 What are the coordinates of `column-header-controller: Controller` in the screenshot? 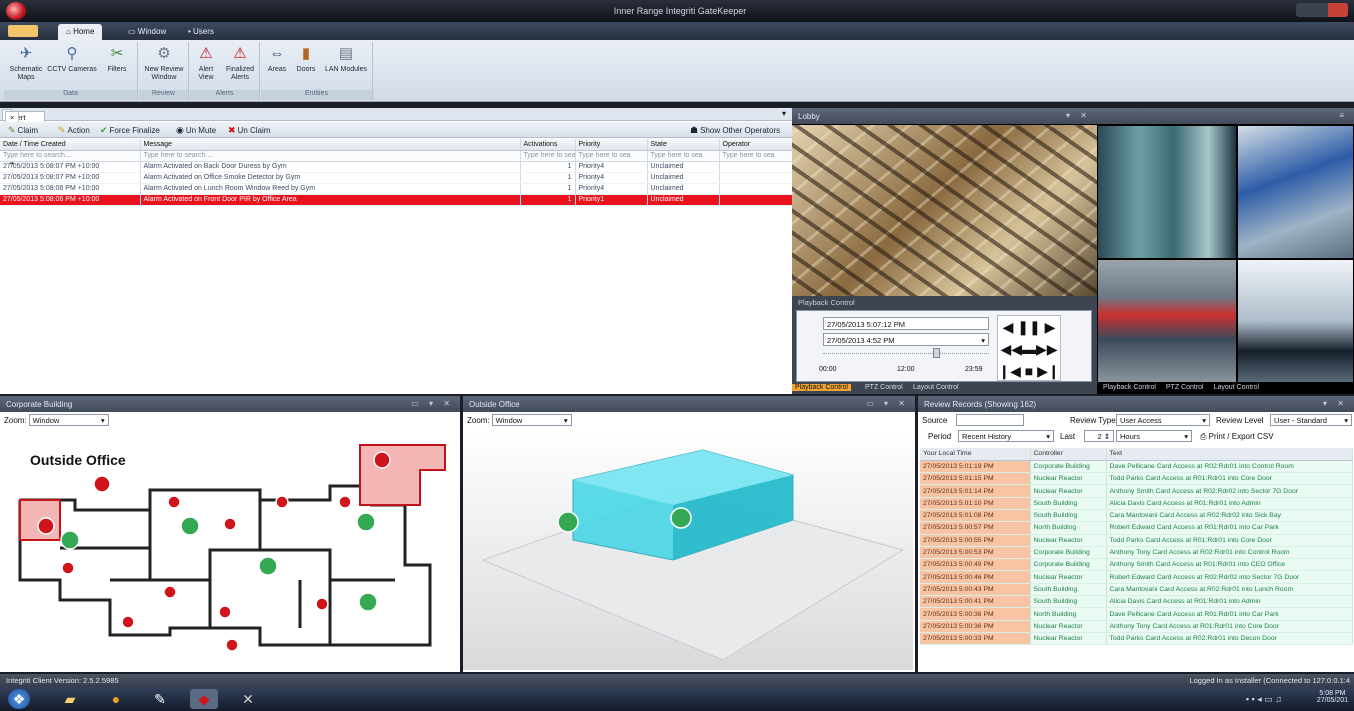 It's located at (1068, 454).